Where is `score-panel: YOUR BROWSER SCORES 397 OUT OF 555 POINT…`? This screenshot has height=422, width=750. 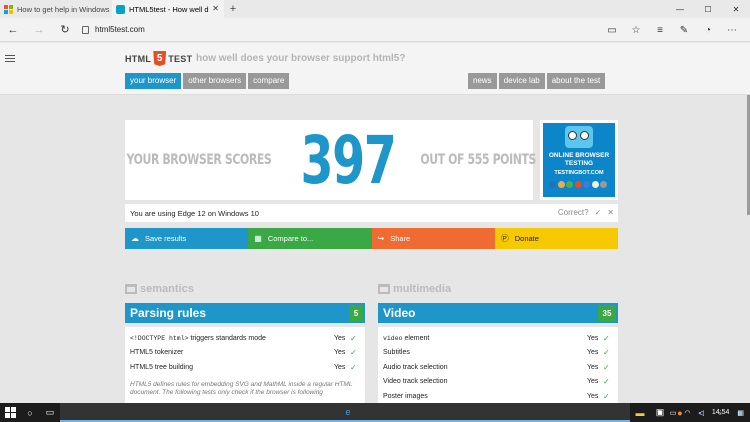
score-panel: YOUR BROWSER SCORES 397 OUT OF 555 POINT… is located at coordinates (330, 160).